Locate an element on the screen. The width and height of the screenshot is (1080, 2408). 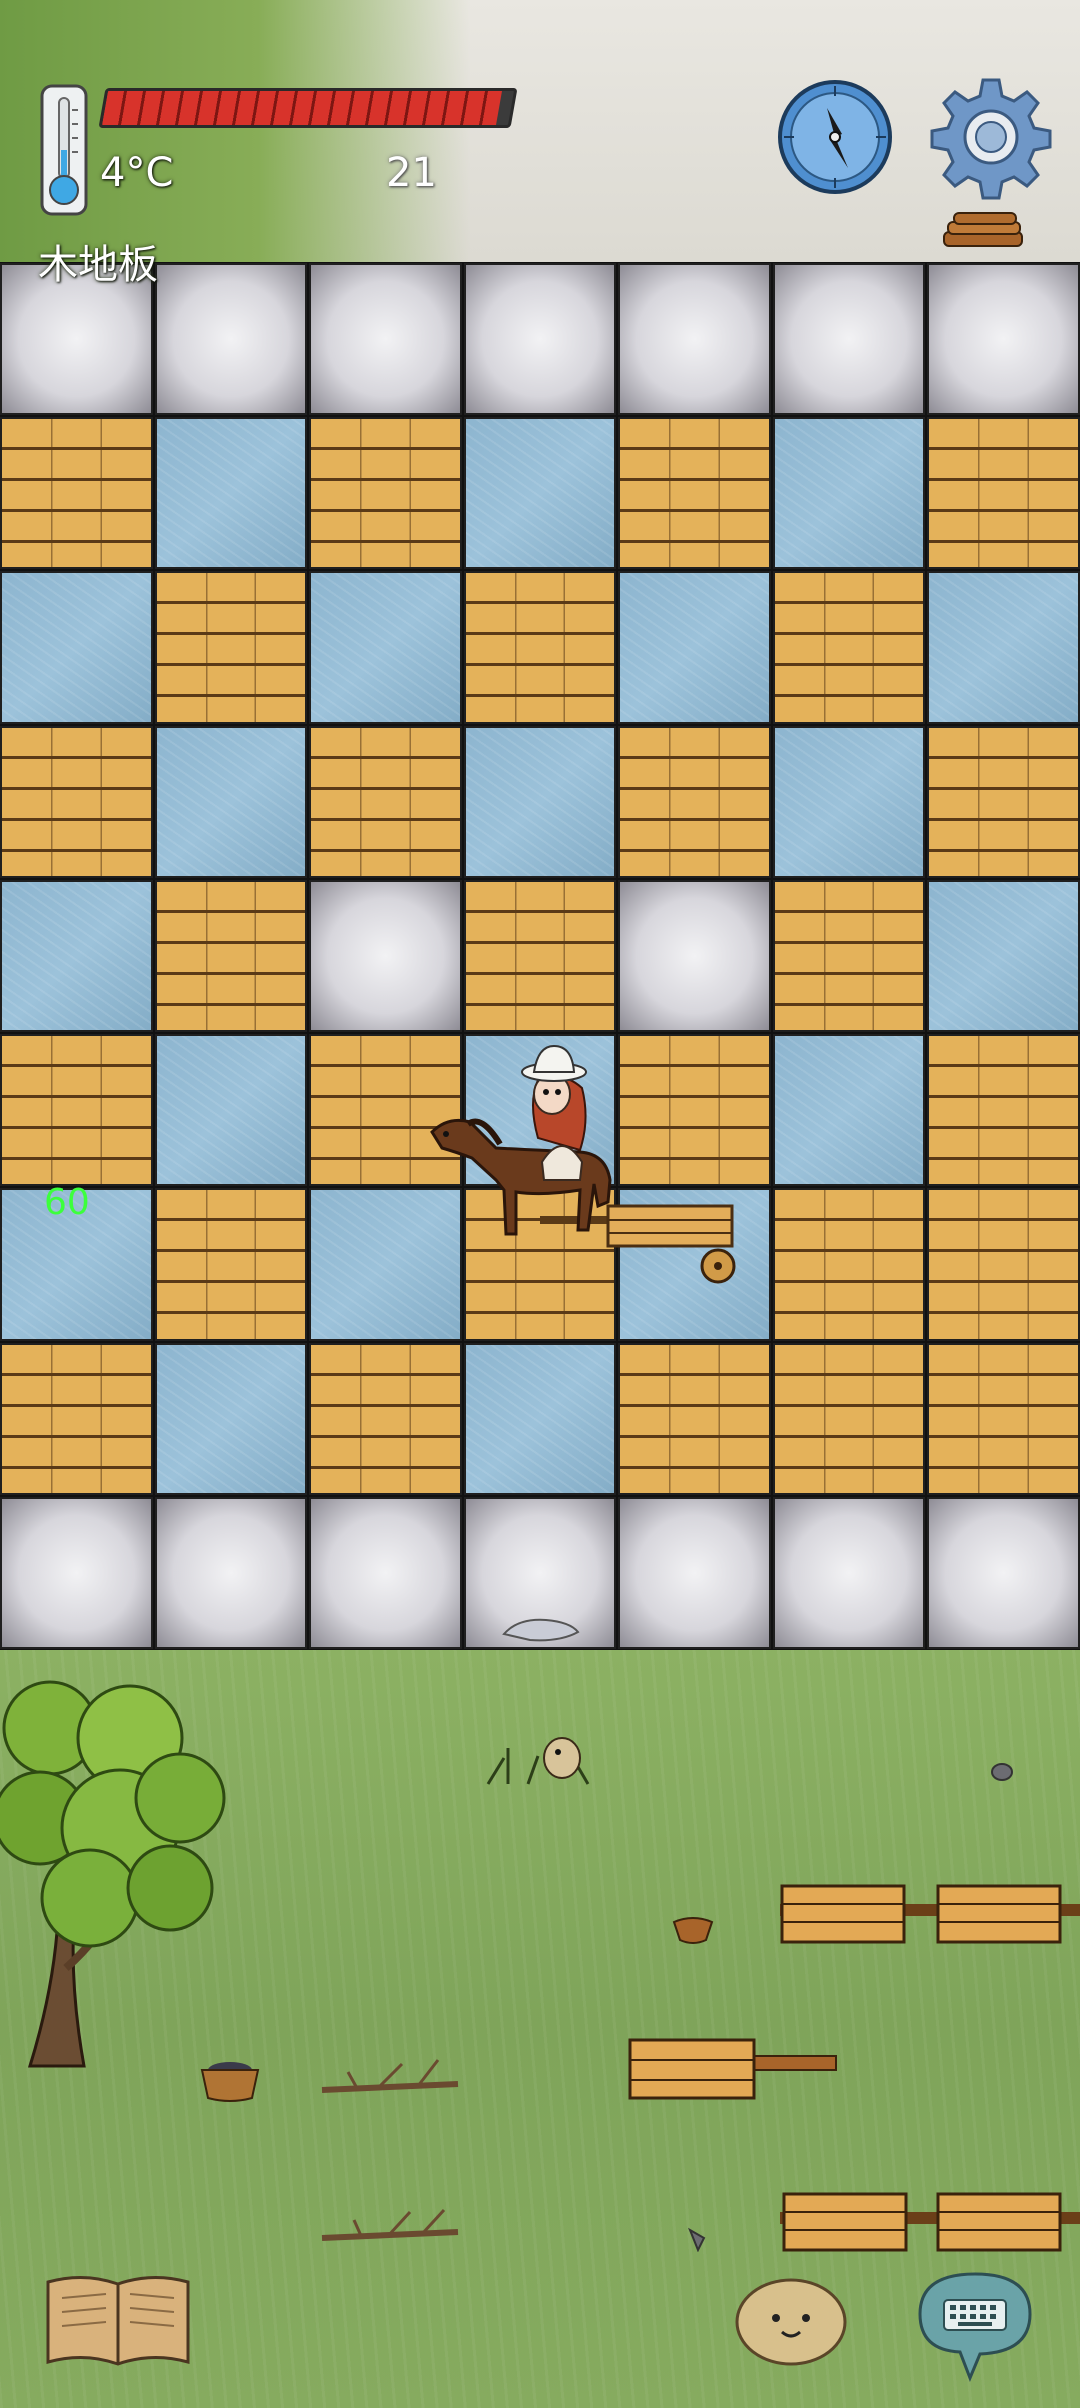
smiley-potato-icon is located at coordinates (791, 2320).